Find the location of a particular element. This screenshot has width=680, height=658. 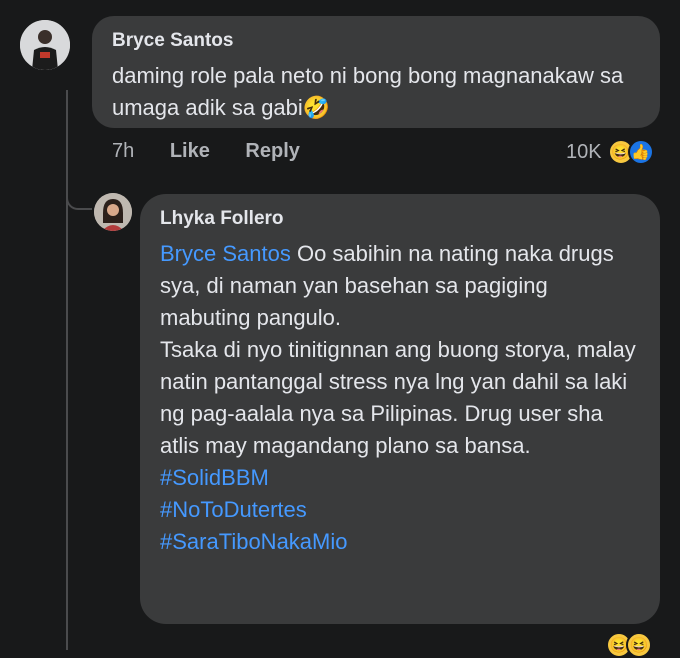

reply-author: Lhyka Follero is located at coordinates (400, 219).